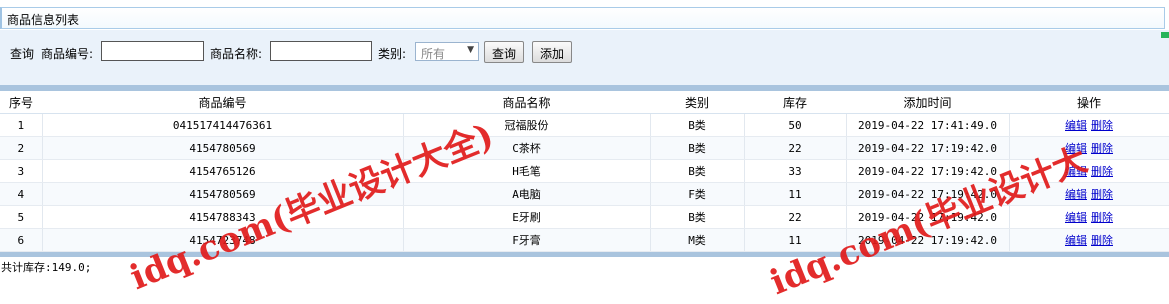 This screenshot has width=1169, height=304. I want to click on category-label: 类别:, so click(392, 54).